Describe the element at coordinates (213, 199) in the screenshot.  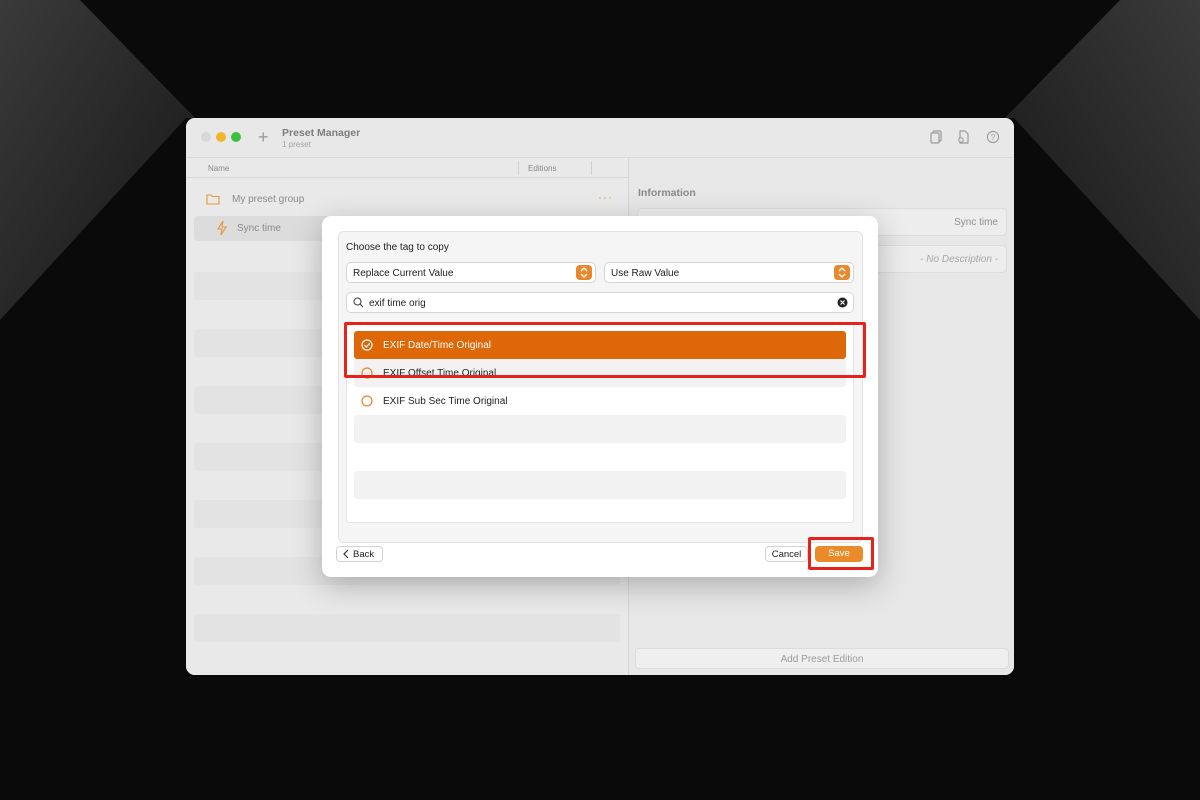
I see `folder-icon` at that location.